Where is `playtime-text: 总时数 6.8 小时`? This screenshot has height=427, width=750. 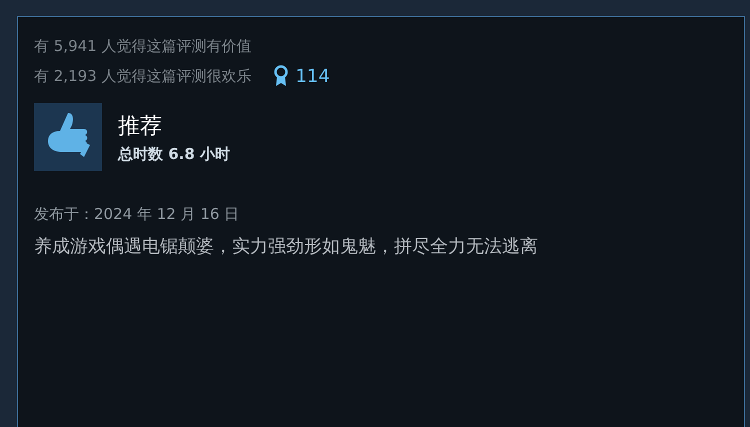 playtime-text: 总时数 6.8 小时 is located at coordinates (174, 154).